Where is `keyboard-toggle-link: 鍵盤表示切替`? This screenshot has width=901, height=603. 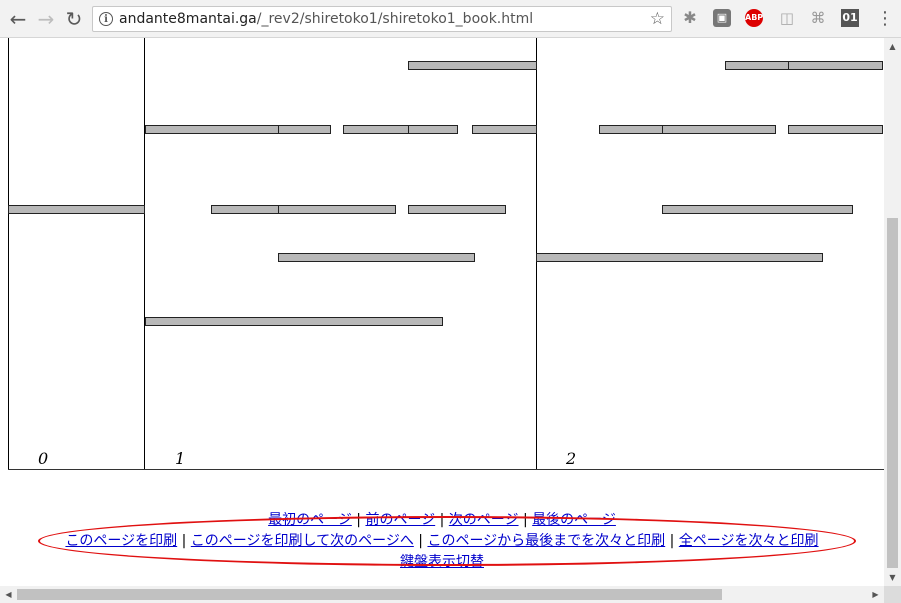 keyboard-toggle-link: 鍵盤表示切替 is located at coordinates (442, 562).